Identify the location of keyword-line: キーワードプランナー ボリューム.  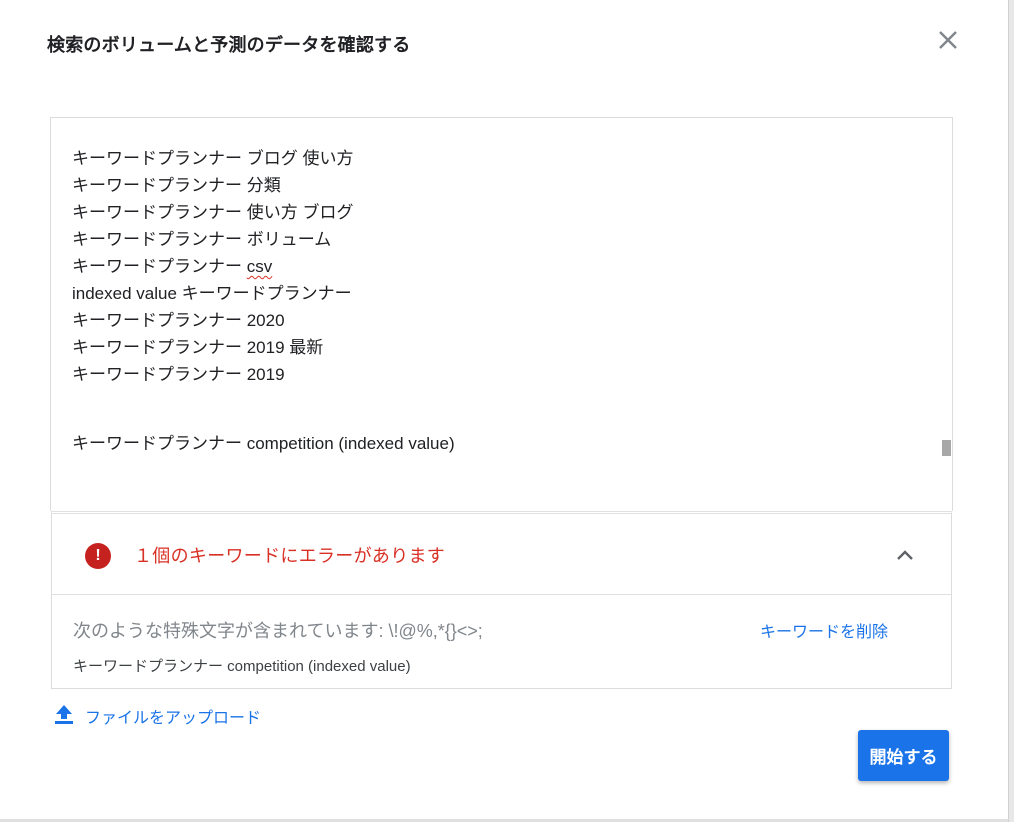
(202, 239).